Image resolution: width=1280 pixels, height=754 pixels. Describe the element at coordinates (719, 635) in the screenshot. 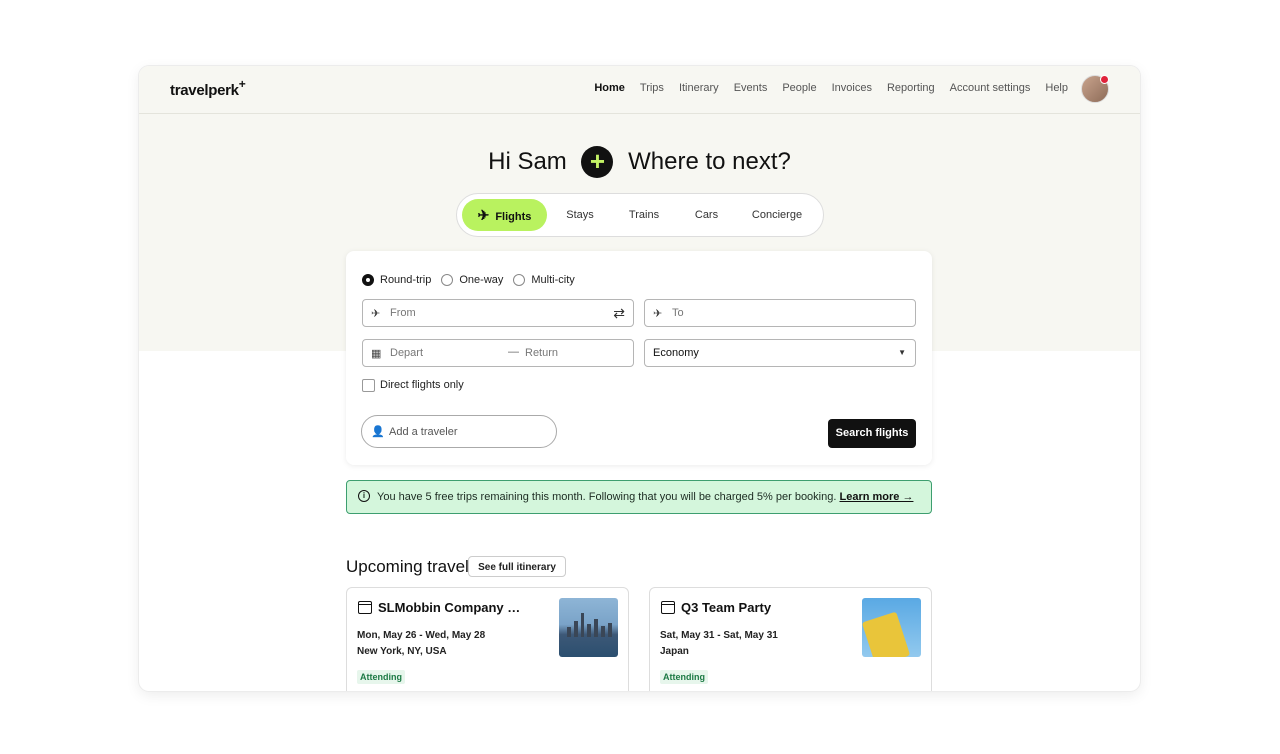

I see `trip-dates: Sat, May 31 - Sat, May 31` at that location.